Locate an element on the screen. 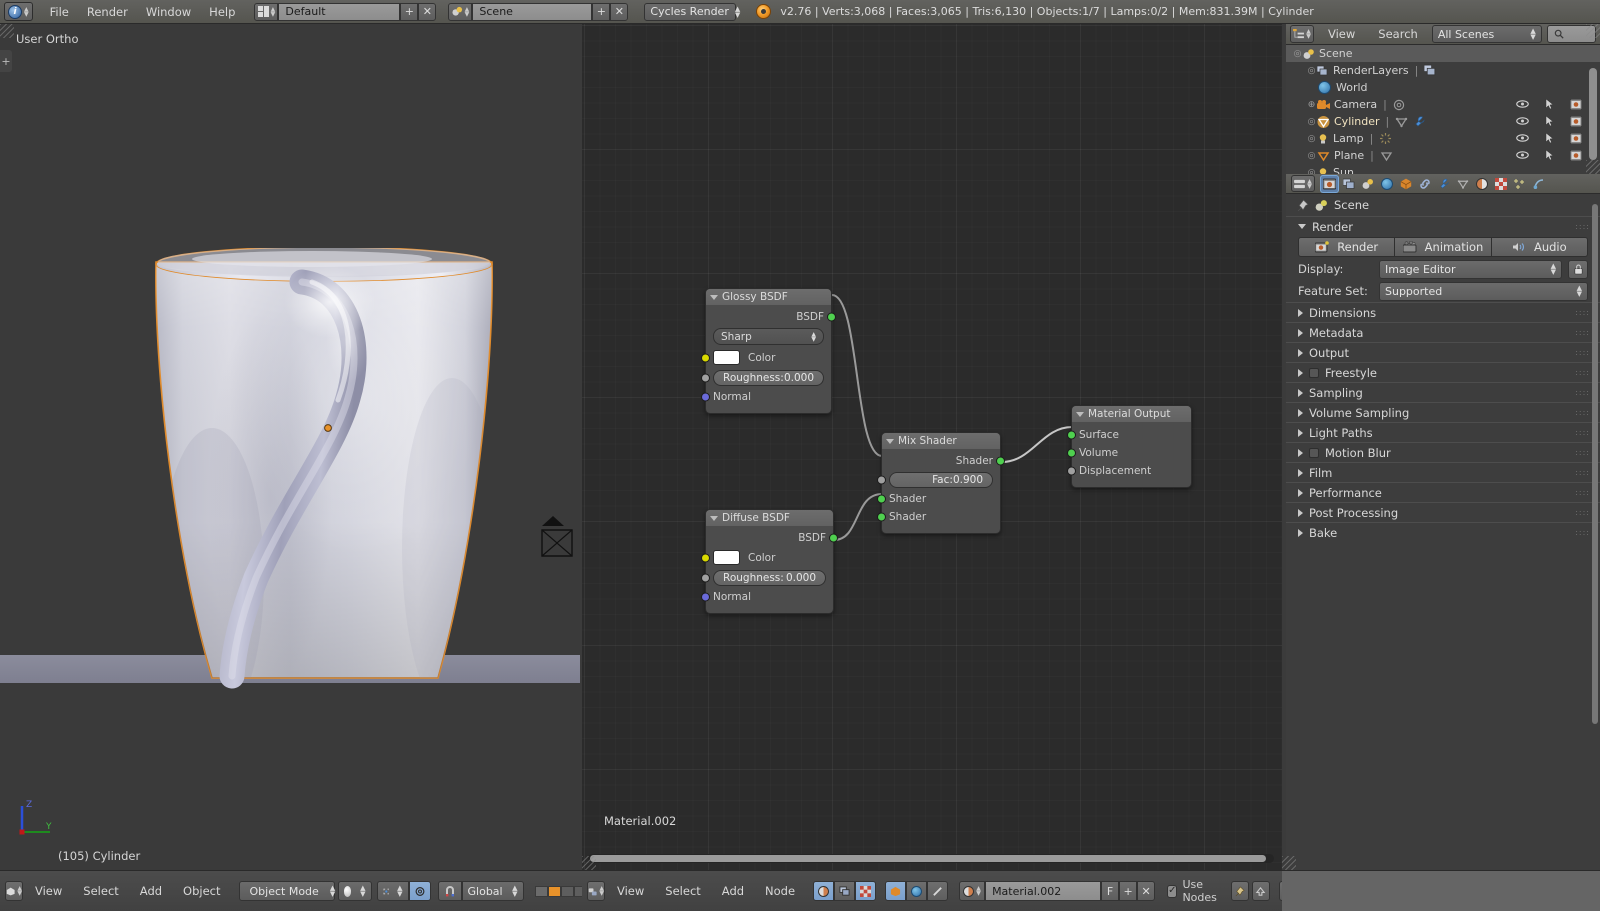 The image size is (1600, 911). outliner-row-sun: ◎ Sun is located at coordinates (1443, 169).